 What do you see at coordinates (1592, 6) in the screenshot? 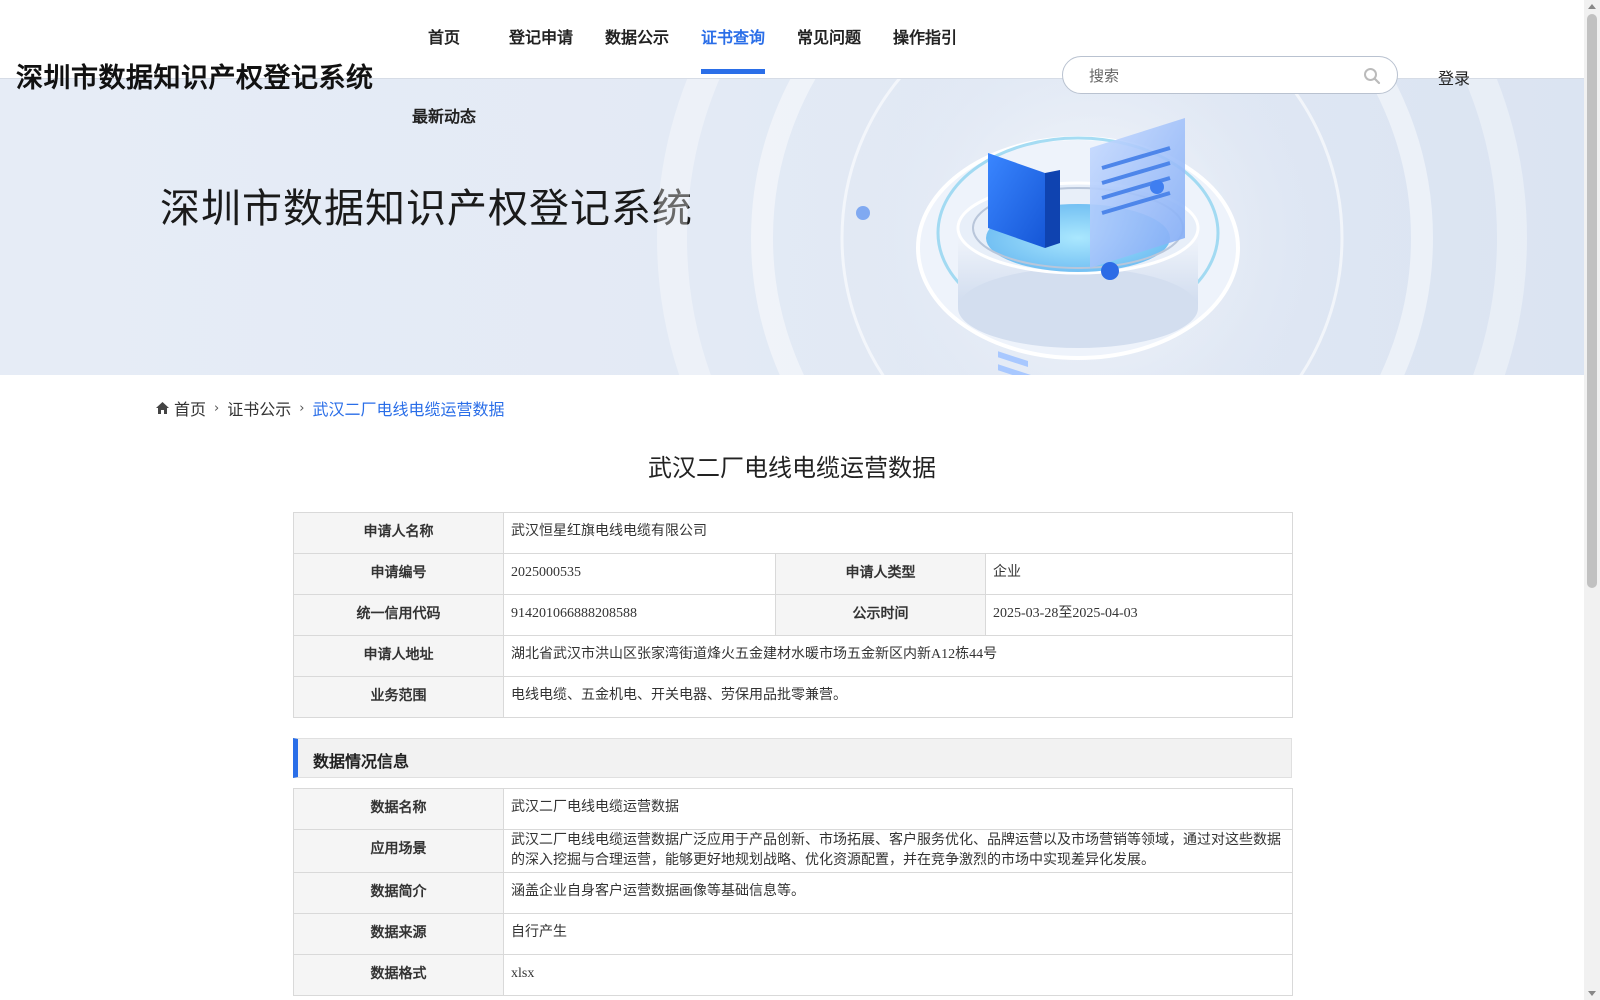
I see `scroll-up-icon` at bounding box center [1592, 6].